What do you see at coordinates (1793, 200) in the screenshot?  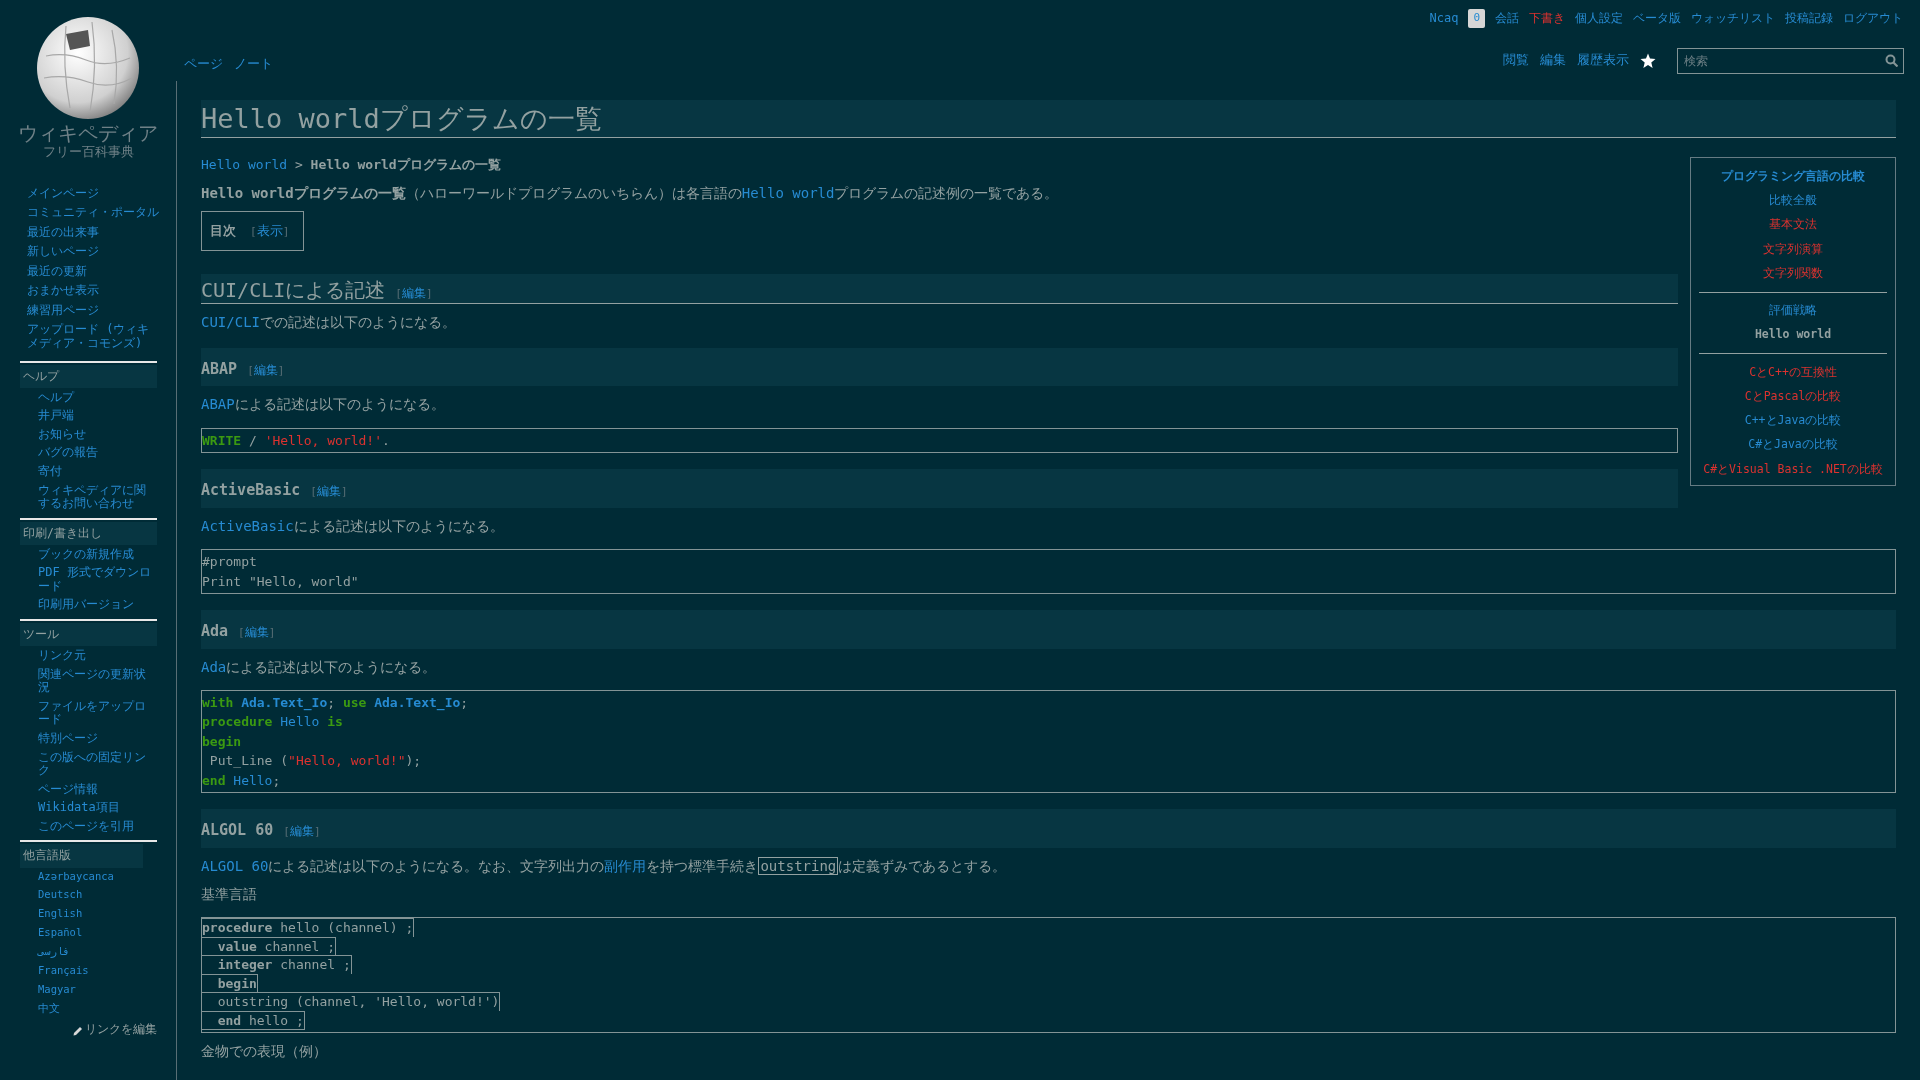 I see `navbox-link: 比較全般` at bounding box center [1793, 200].